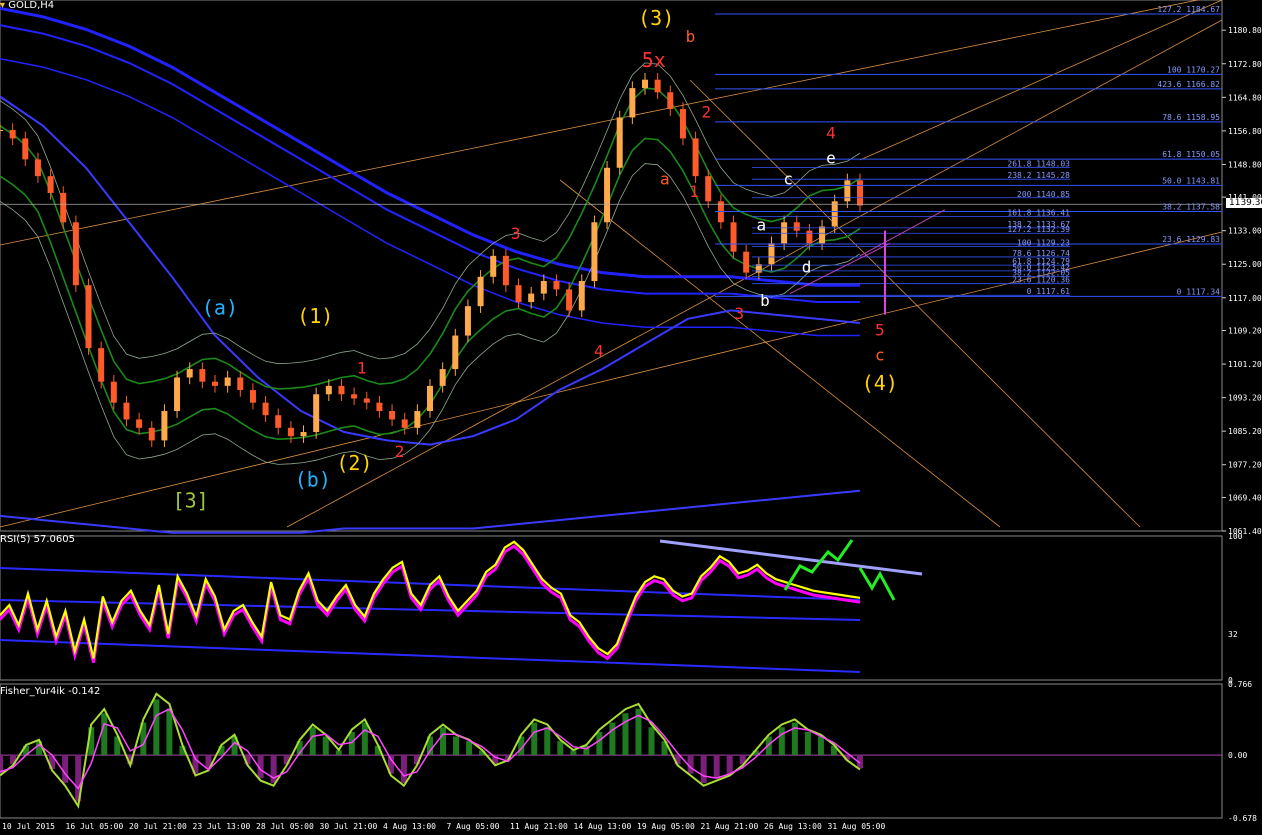  Describe the element at coordinates (1191, 206) in the screenshot. I see `fib-level-label: 38.2 1137.58` at that location.